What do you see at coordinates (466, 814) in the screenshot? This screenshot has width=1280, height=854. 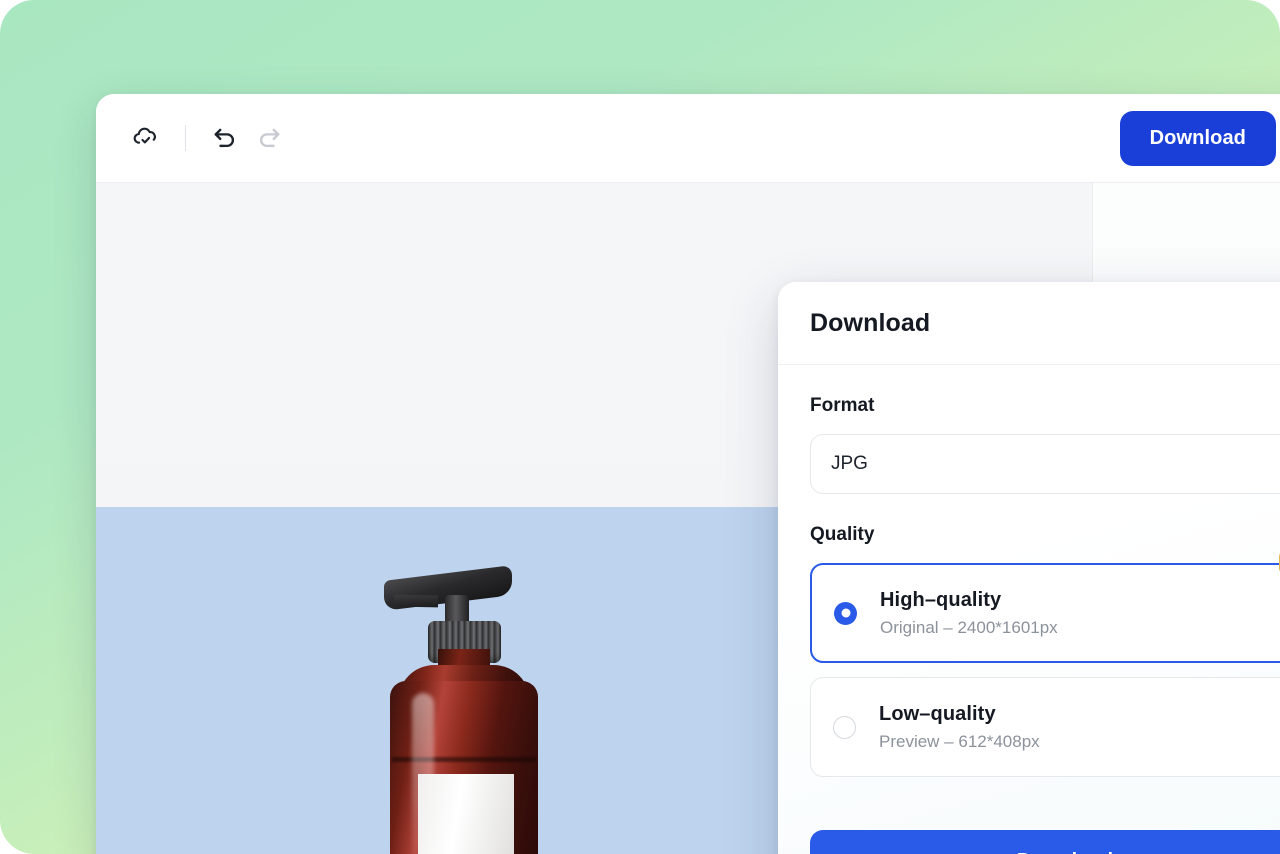 I see `bottle-label` at bounding box center [466, 814].